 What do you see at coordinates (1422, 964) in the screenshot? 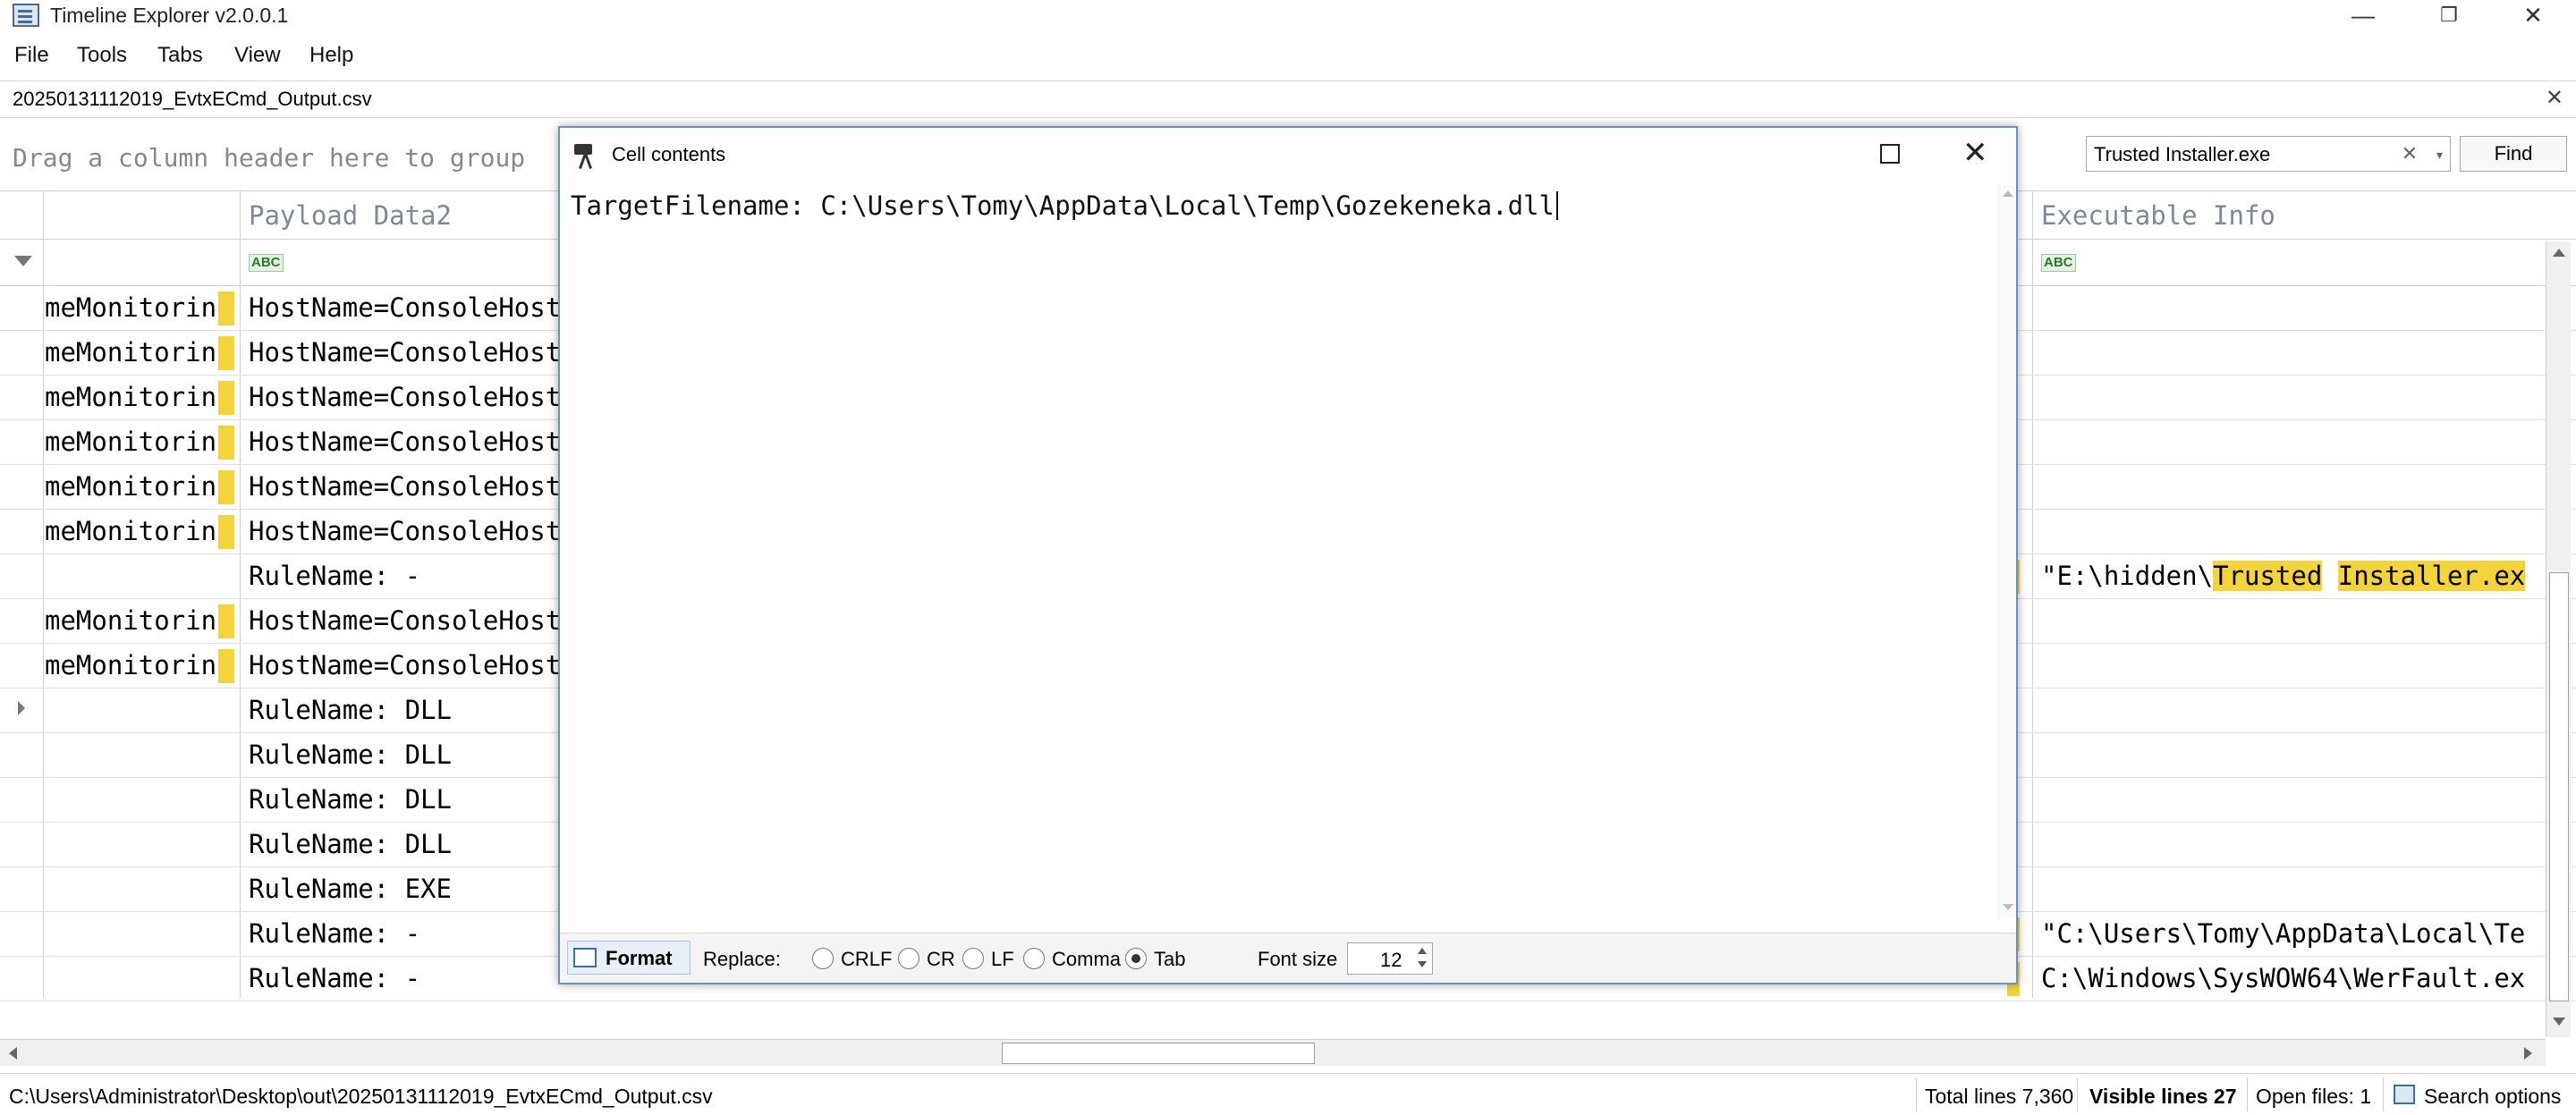
I see `spin-down-icon` at bounding box center [1422, 964].